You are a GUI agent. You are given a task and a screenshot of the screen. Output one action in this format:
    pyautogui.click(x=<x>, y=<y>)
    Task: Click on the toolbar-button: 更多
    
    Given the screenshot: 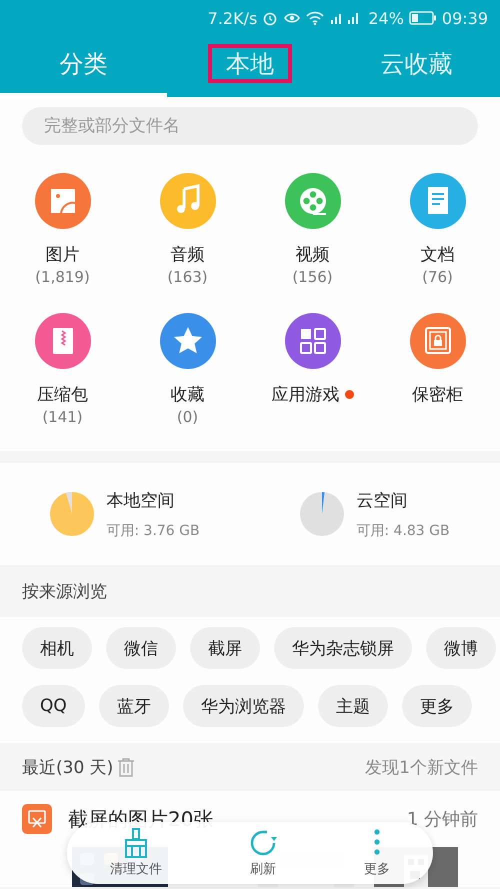 What is the action you would take?
    pyautogui.click(x=377, y=853)
    